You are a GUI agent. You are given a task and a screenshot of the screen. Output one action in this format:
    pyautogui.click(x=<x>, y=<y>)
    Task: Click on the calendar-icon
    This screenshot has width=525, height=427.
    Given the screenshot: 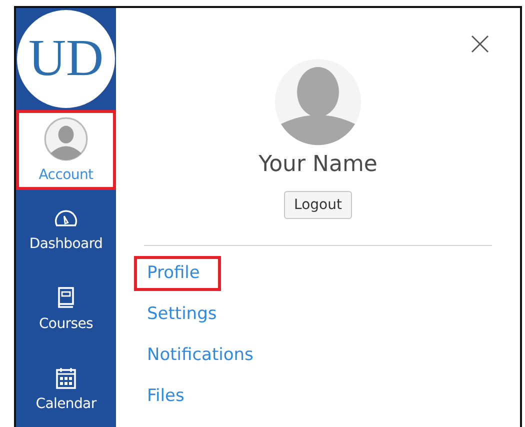 What is the action you would take?
    pyautogui.click(x=66, y=378)
    